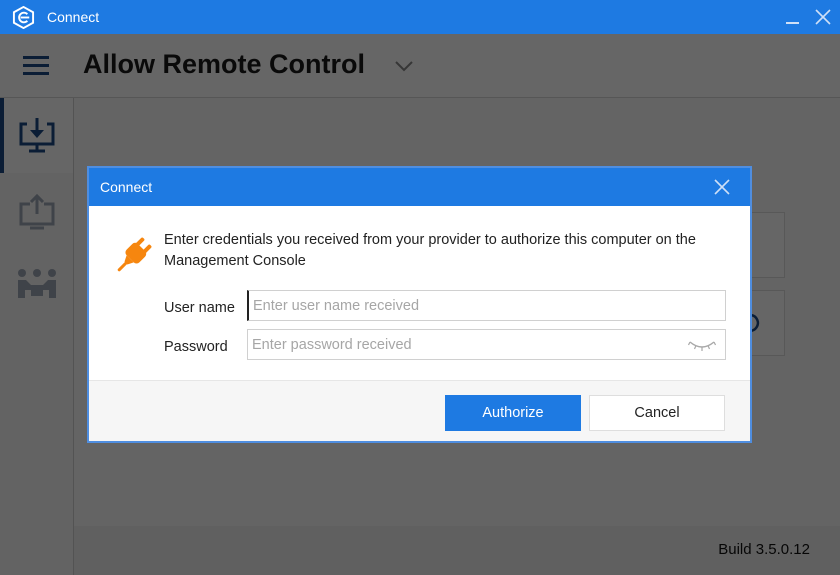 This screenshot has width=840, height=575. Describe the element at coordinates (486, 305) in the screenshot. I see `username-input` at that location.